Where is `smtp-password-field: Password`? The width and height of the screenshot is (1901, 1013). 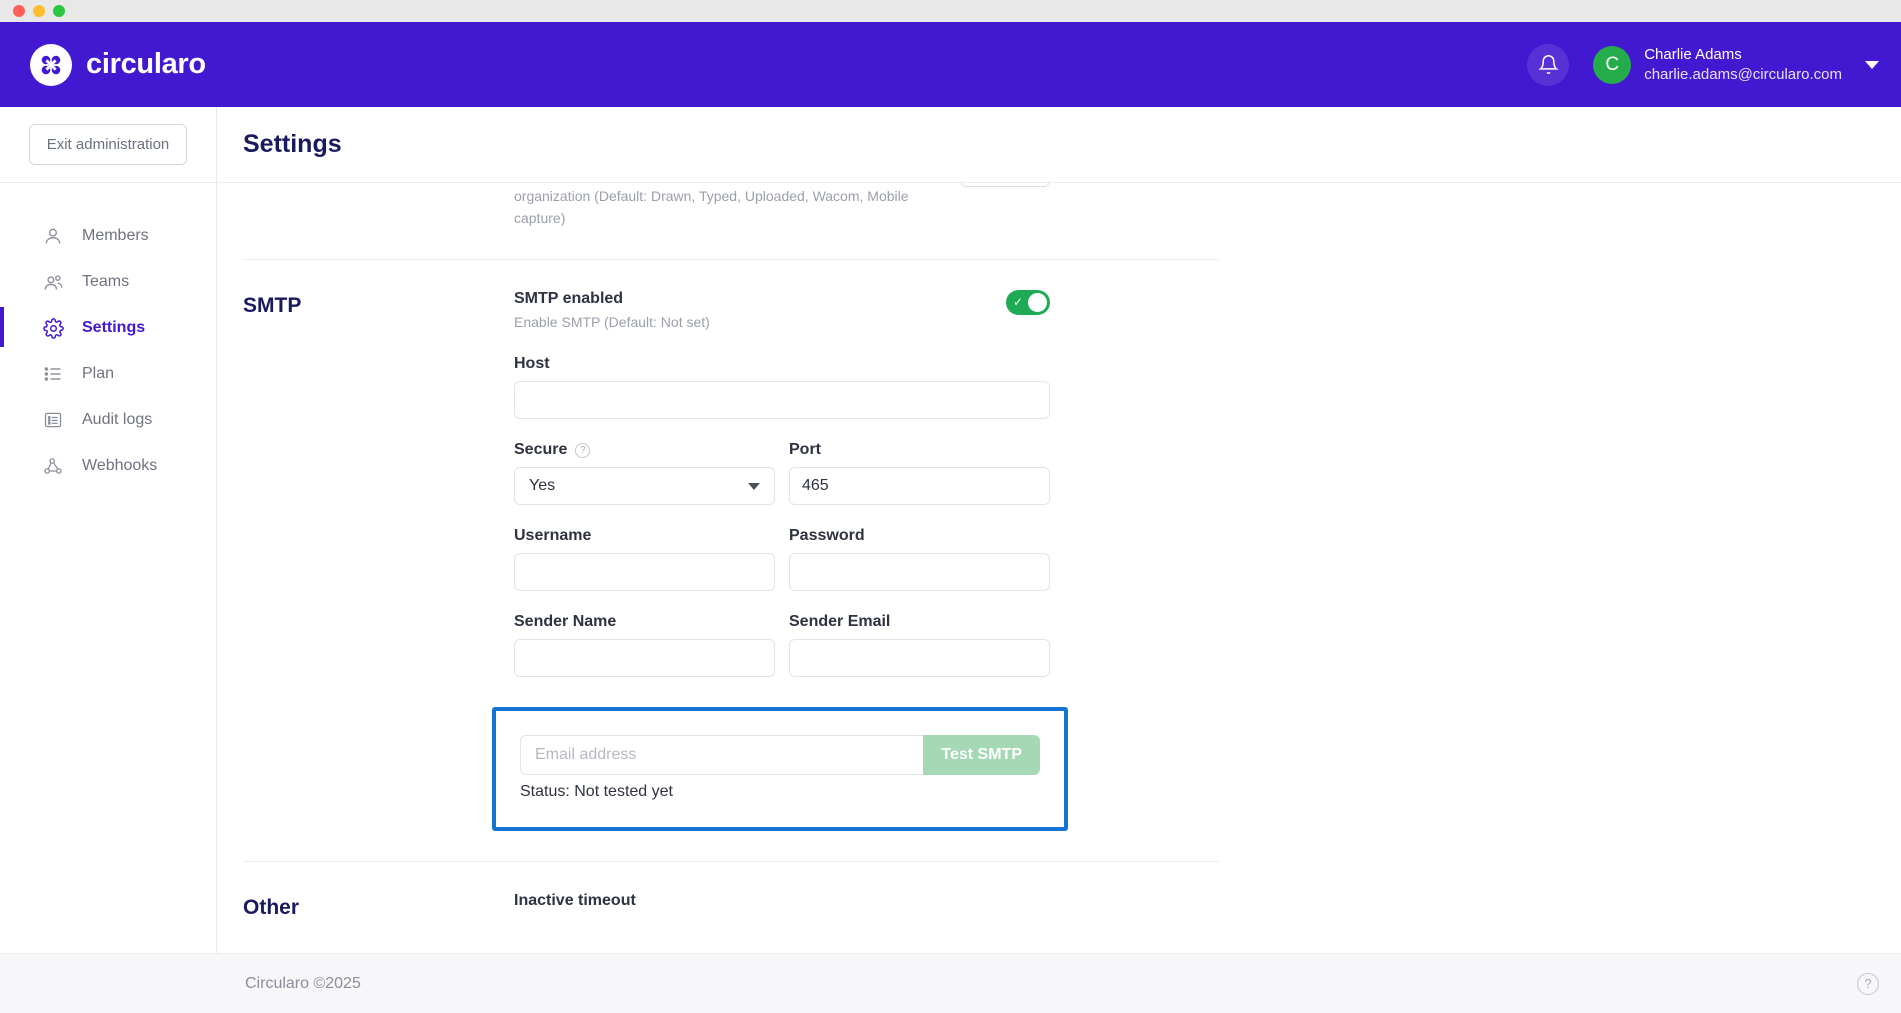
smtp-password-field: Password is located at coordinates (919, 559).